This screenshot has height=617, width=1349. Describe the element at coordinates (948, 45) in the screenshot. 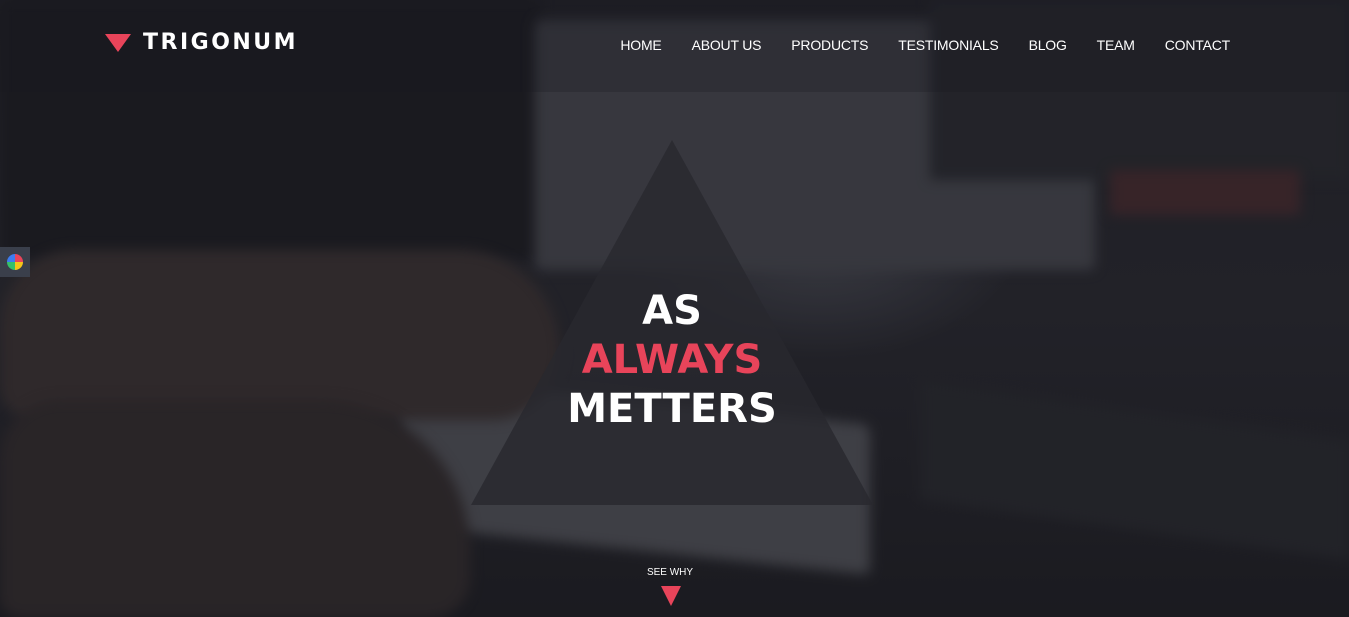

I see `nav-item-testimonials: TESTIMONIALS` at that location.